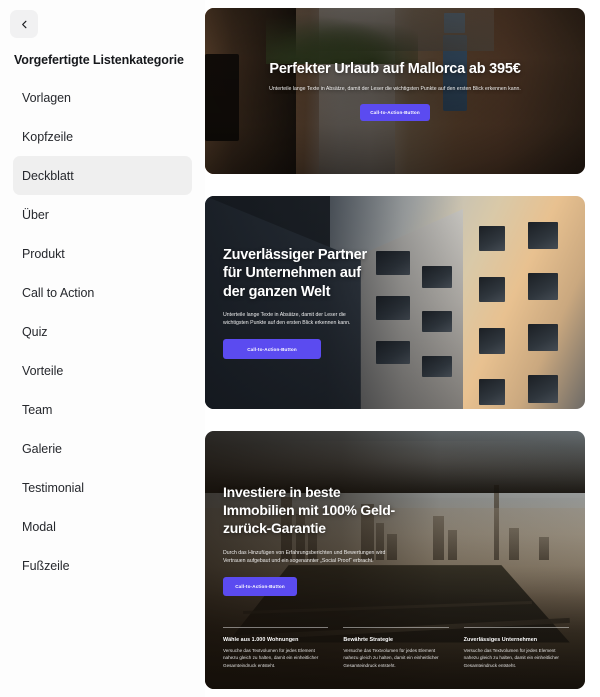  I want to click on sidebar-item-label: Call to Action, so click(58, 292).